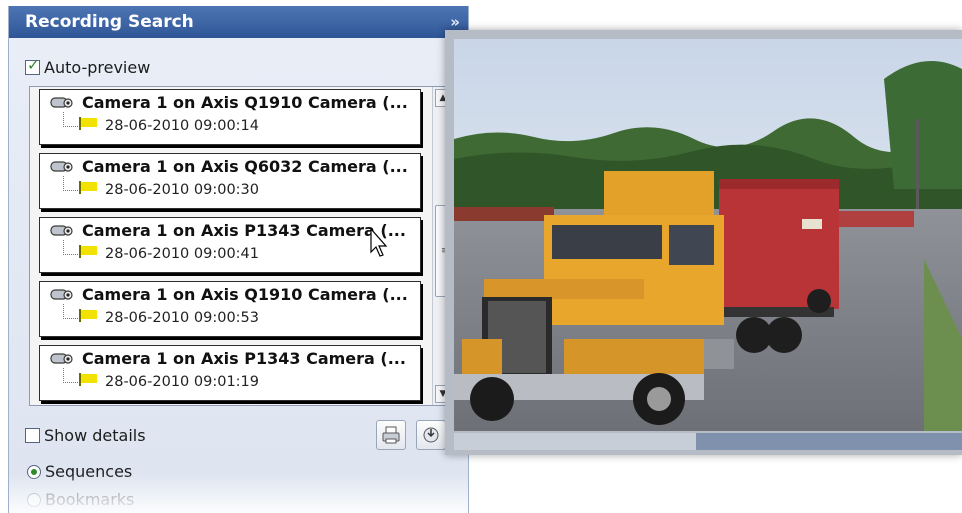  Describe the element at coordinates (182, 190) in the screenshot. I see `recording-timestamp: 28-06-2010 09:00:30` at that location.